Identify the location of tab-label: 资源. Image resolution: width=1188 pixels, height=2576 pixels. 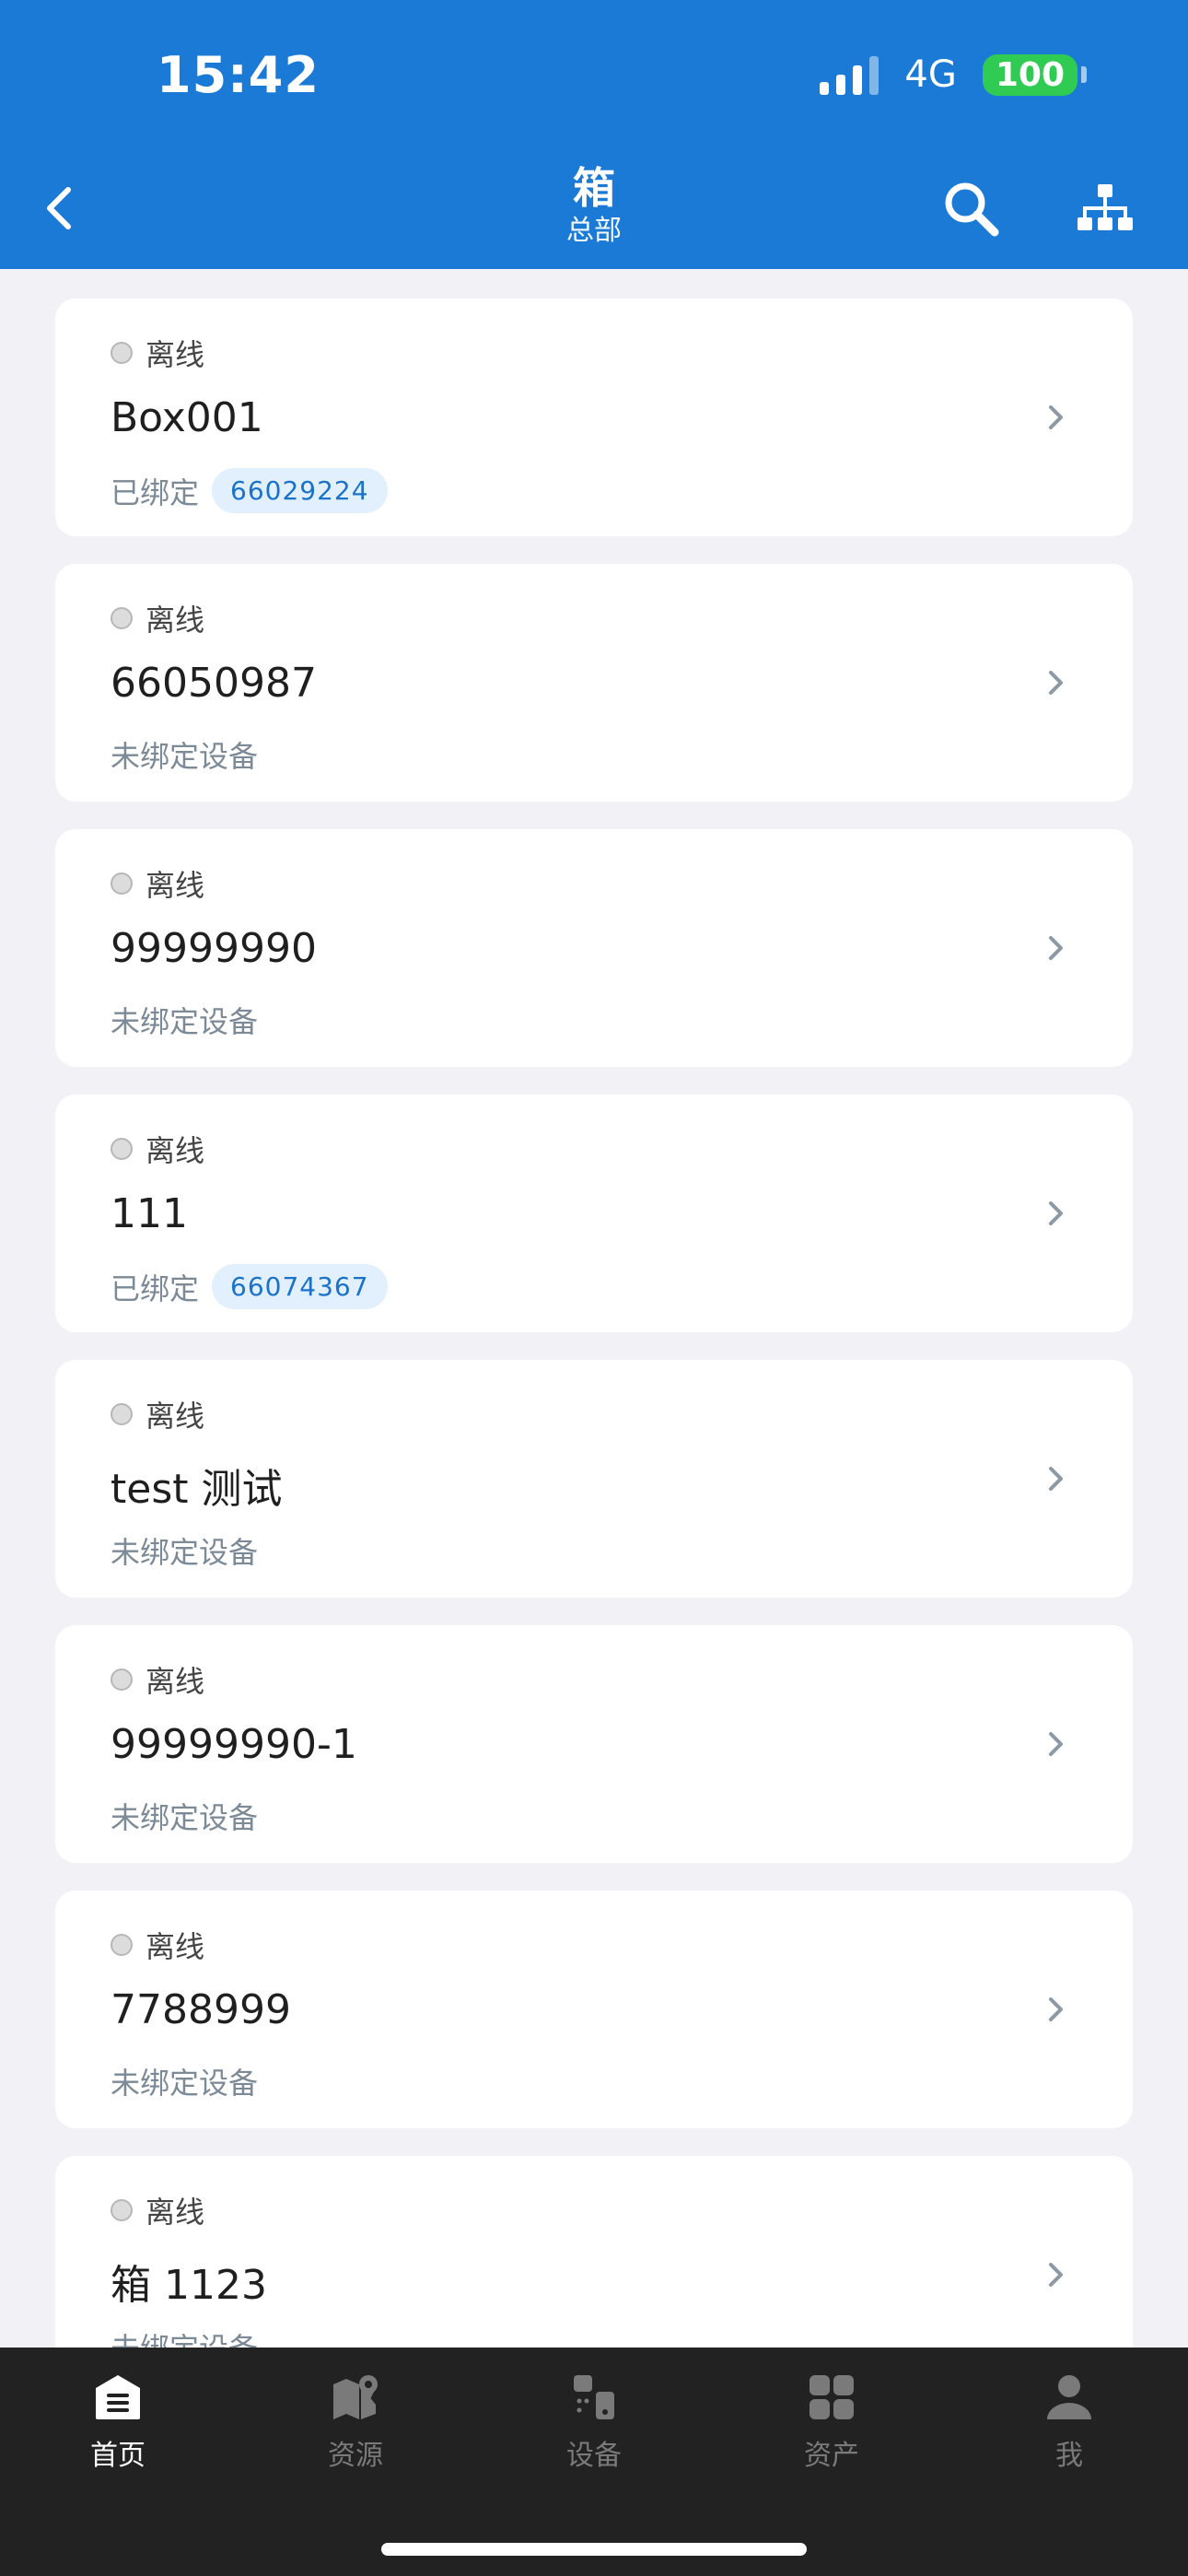
(355, 2456).